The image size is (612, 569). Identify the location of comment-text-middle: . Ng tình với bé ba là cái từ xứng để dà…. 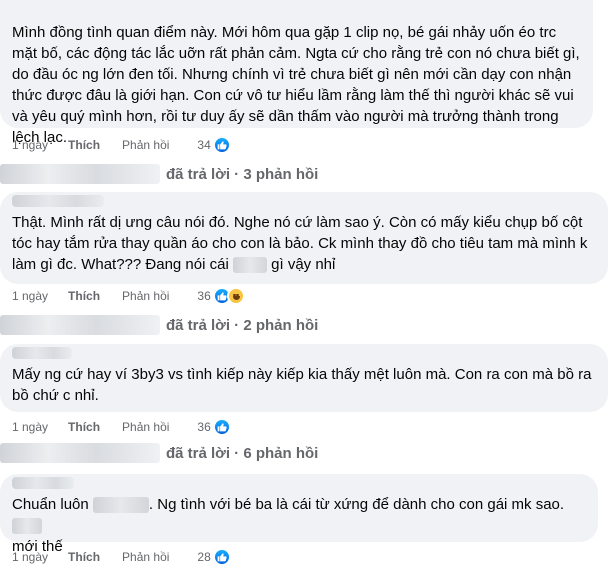
(356, 504).